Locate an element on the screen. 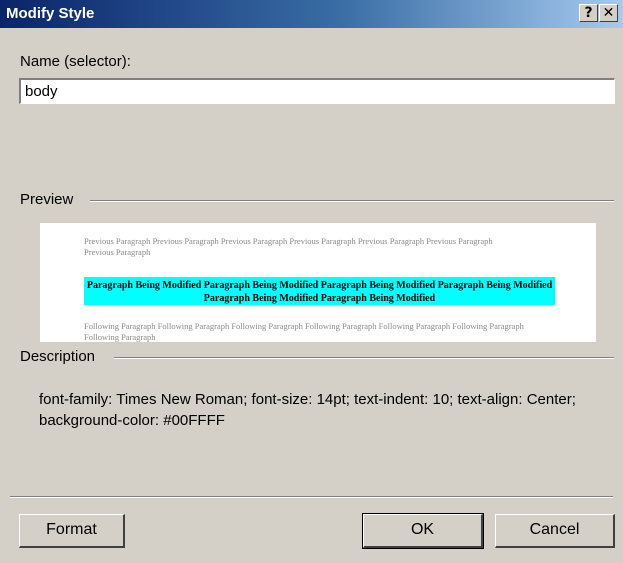  name-selector-label: Name (selector): is located at coordinates (75, 61).